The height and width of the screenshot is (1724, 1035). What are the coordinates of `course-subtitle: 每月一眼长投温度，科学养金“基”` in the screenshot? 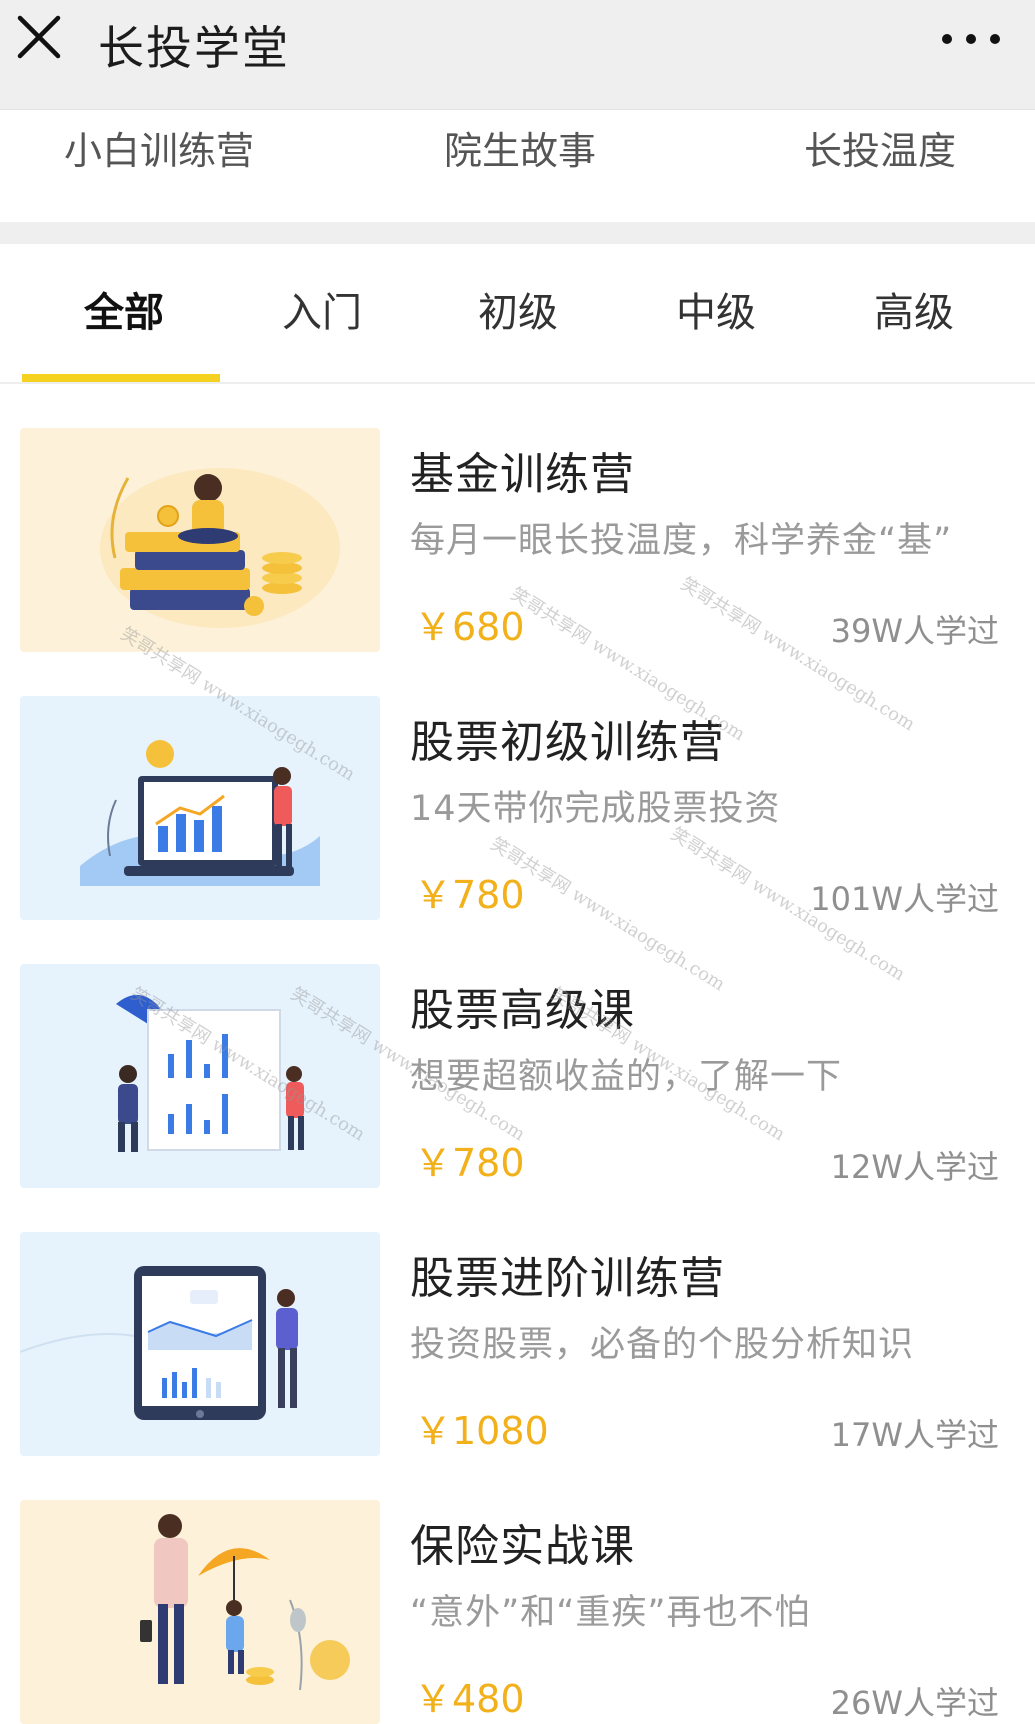 It's located at (681, 541).